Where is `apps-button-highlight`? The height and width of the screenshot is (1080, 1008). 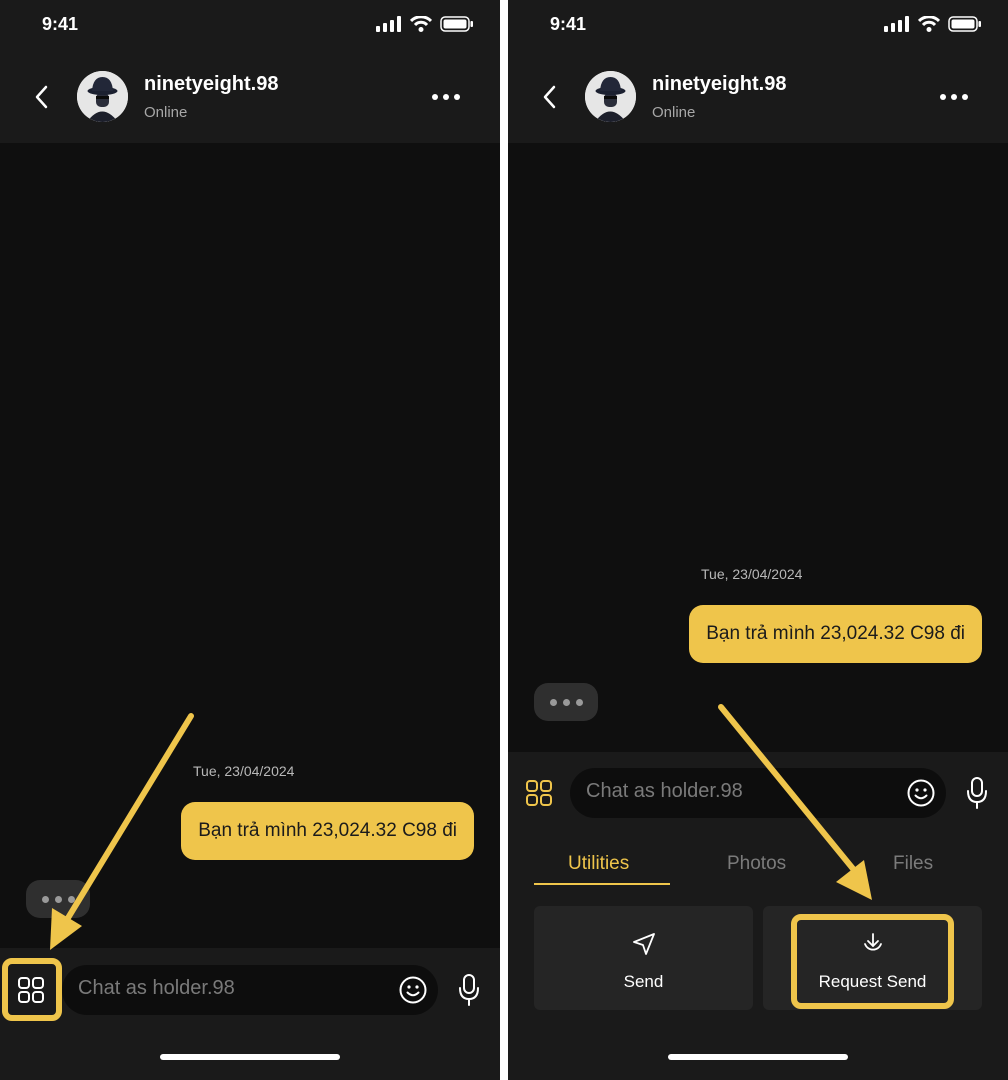 apps-button-highlight is located at coordinates (32, 989).